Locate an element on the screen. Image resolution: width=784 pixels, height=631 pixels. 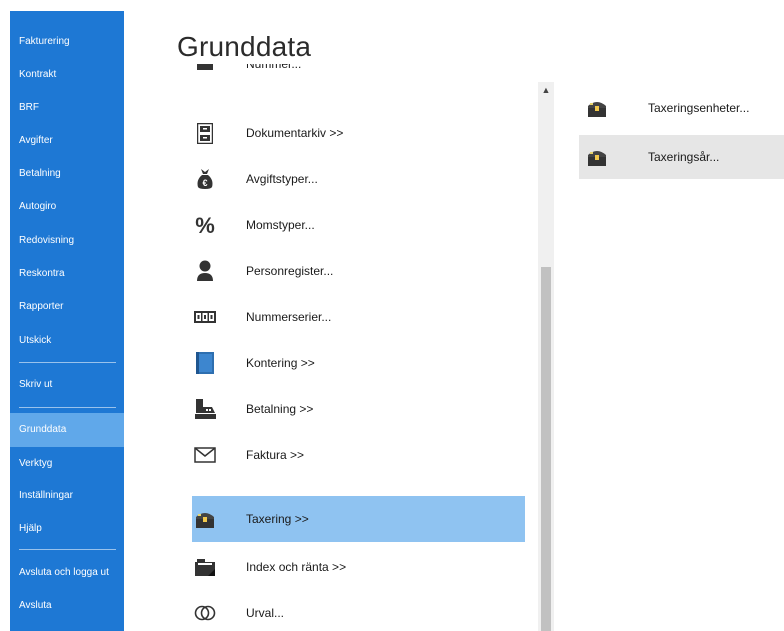
list-item-betalning: Betalning >> is located at coordinates (358, 409).